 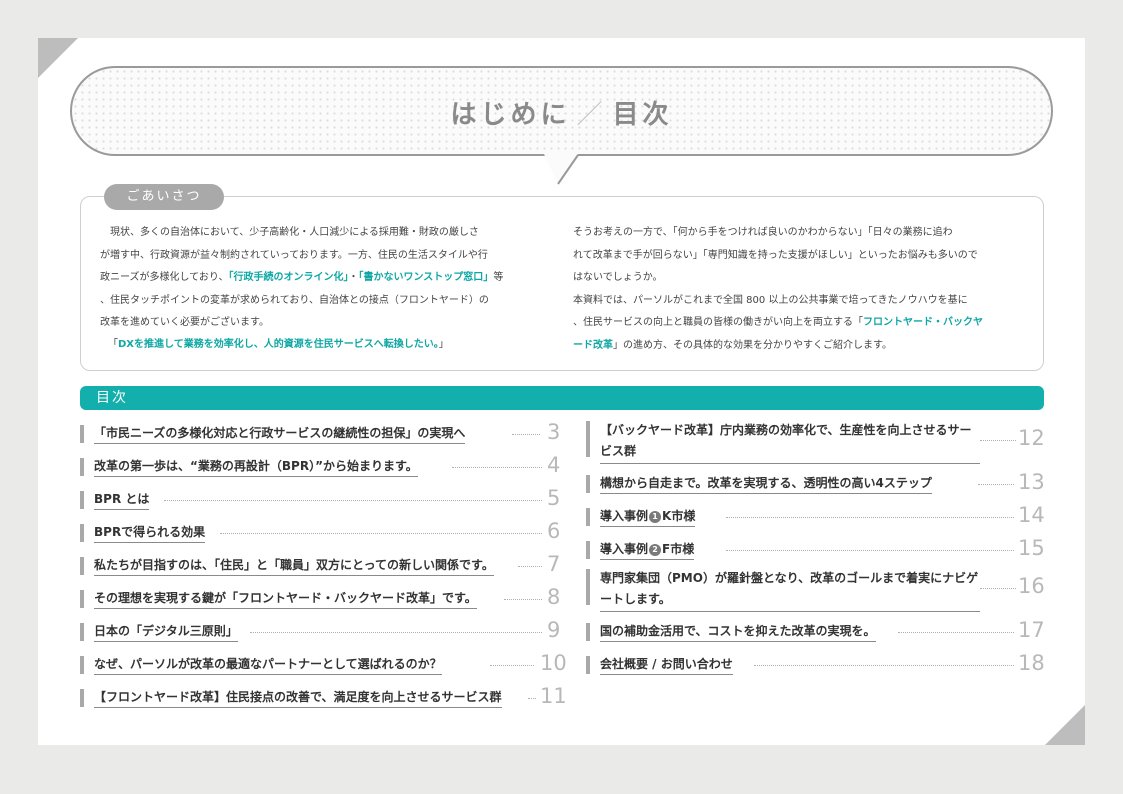 What do you see at coordinates (498, 277) in the screenshot?
I see `text-span: 等` at bounding box center [498, 277].